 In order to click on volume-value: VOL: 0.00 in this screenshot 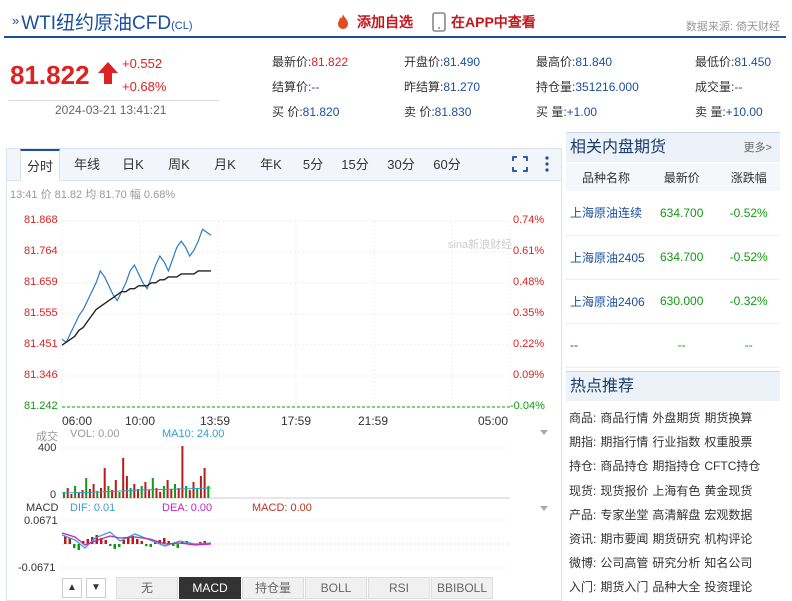, I will do `click(95, 434)`.